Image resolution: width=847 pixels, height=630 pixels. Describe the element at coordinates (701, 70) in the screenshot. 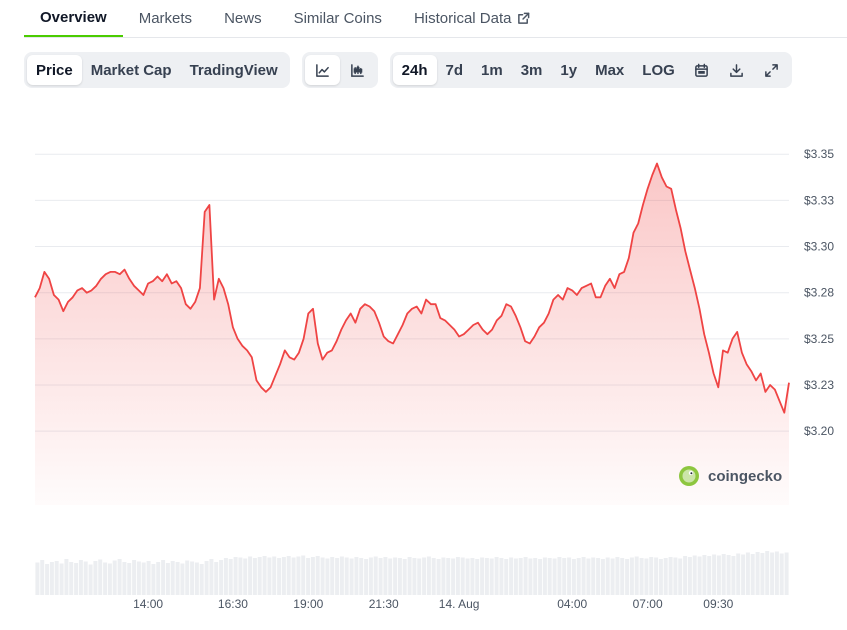

I see `calendar-button` at that location.